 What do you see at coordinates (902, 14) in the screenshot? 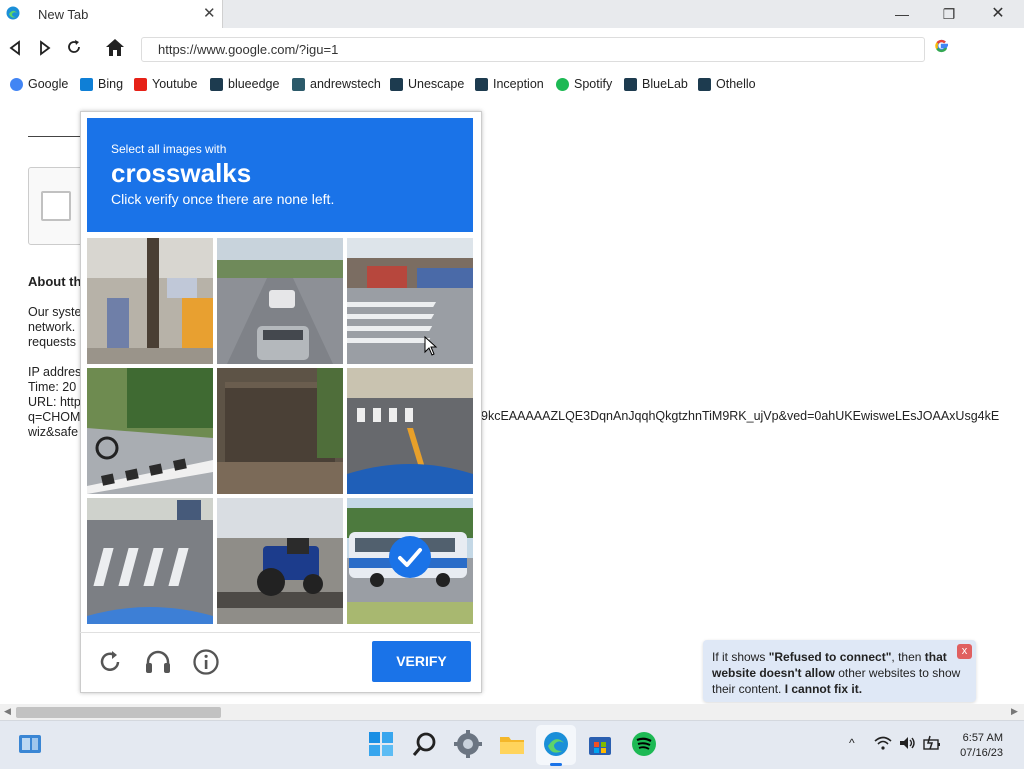
I see `minimize-button: —` at bounding box center [902, 14].